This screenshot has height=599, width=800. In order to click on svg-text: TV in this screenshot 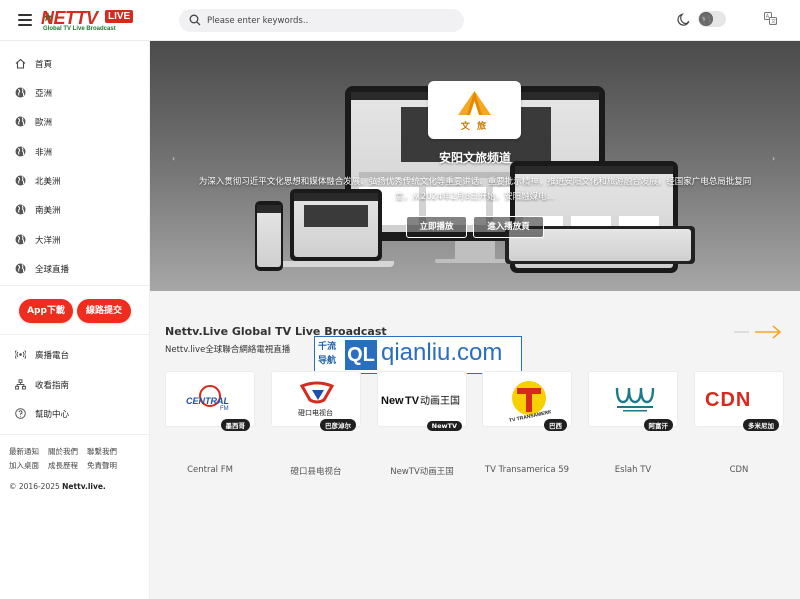, I will do `click(412, 401)`.